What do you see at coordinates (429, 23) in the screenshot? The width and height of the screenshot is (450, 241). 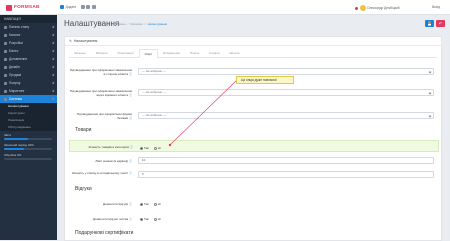 I see `save-button: 💾` at bounding box center [429, 23].